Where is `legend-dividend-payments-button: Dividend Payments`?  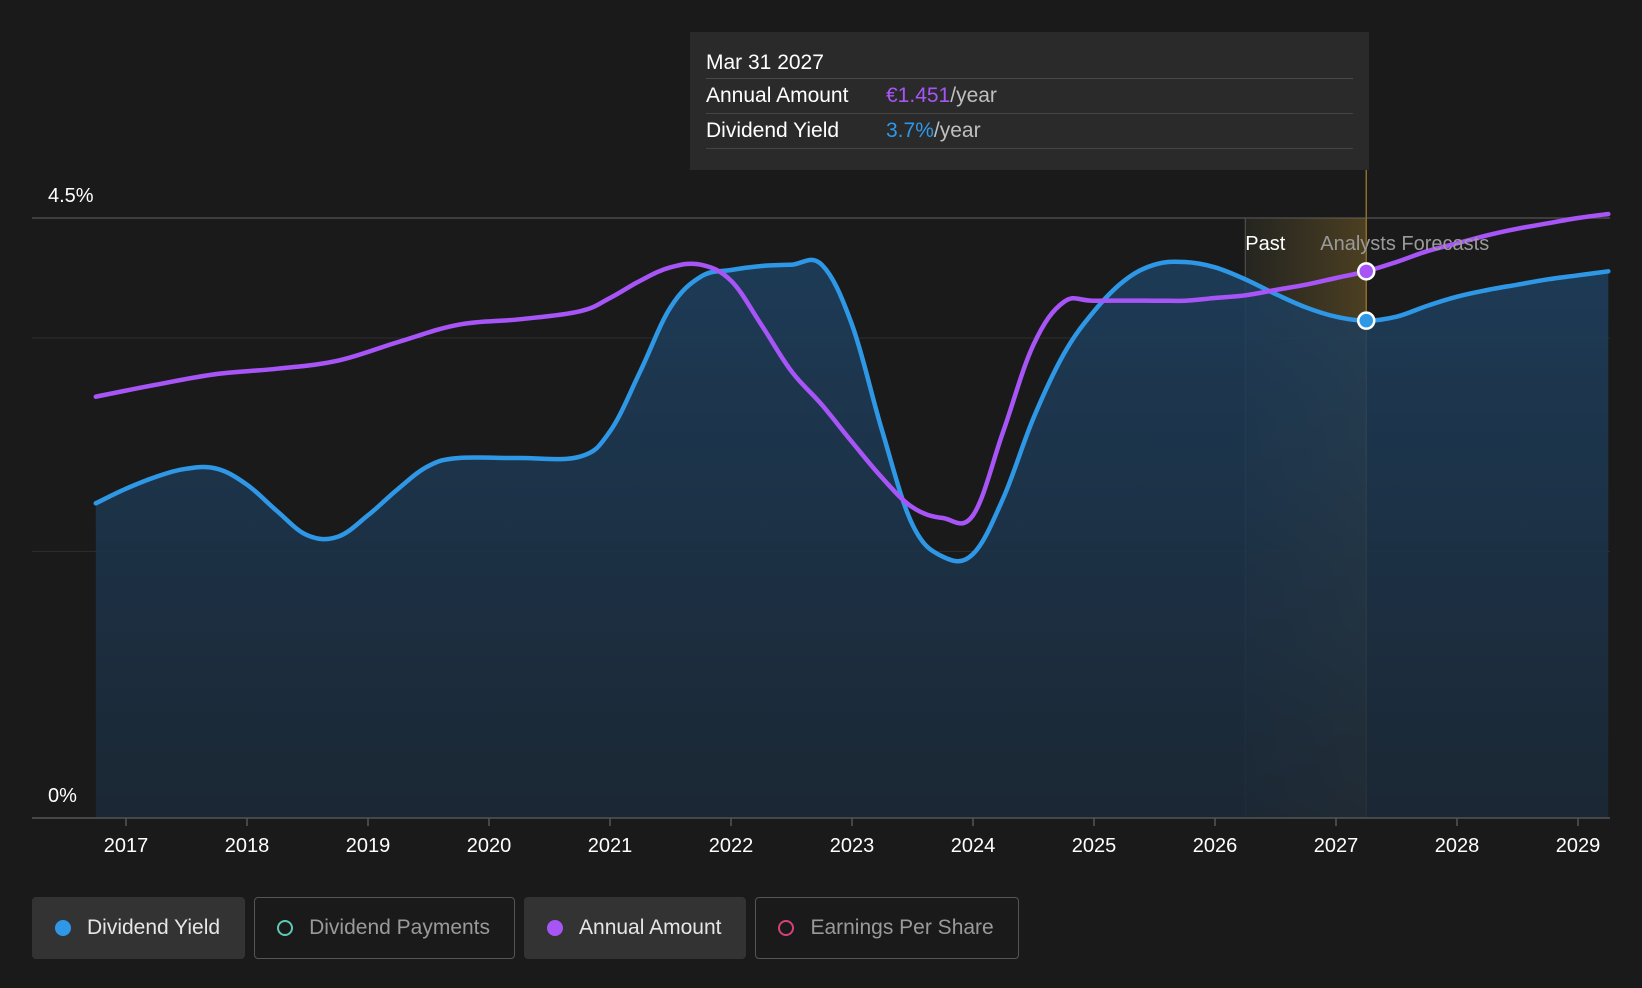 legend-dividend-payments-button: Dividend Payments is located at coordinates (385, 928).